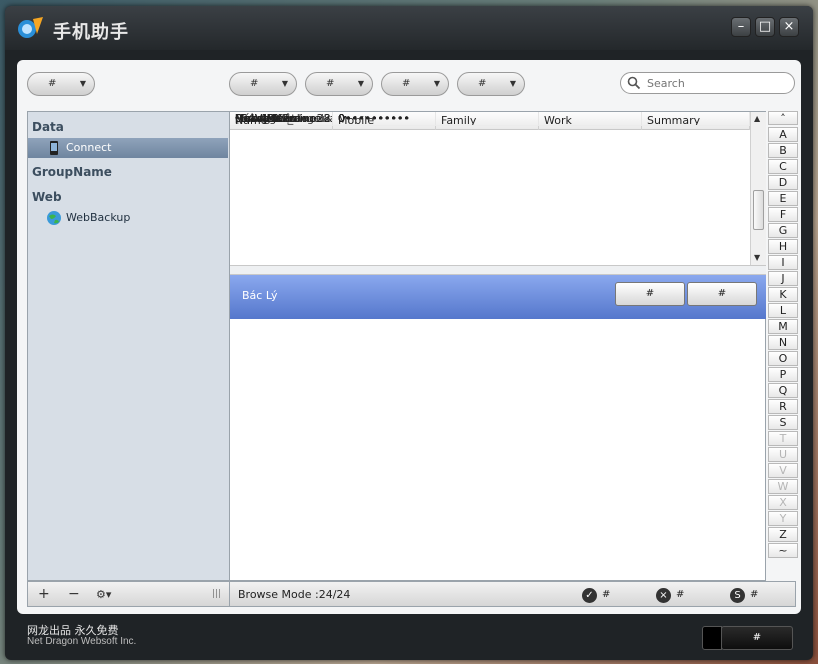 This screenshot has width=818, height=664. I want to click on footer-company-text: Net Dragon Websoft Inc., so click(82, 641).